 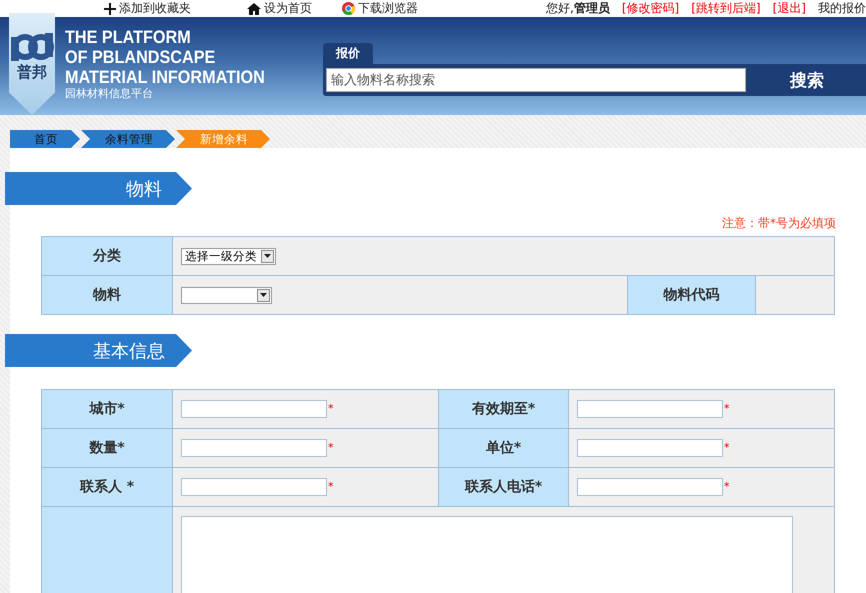 What do you see at coordinates (536, 80) in the screenshot?
I see `search-field: 输入物料名称搜索` at bounding box center [536, 80].